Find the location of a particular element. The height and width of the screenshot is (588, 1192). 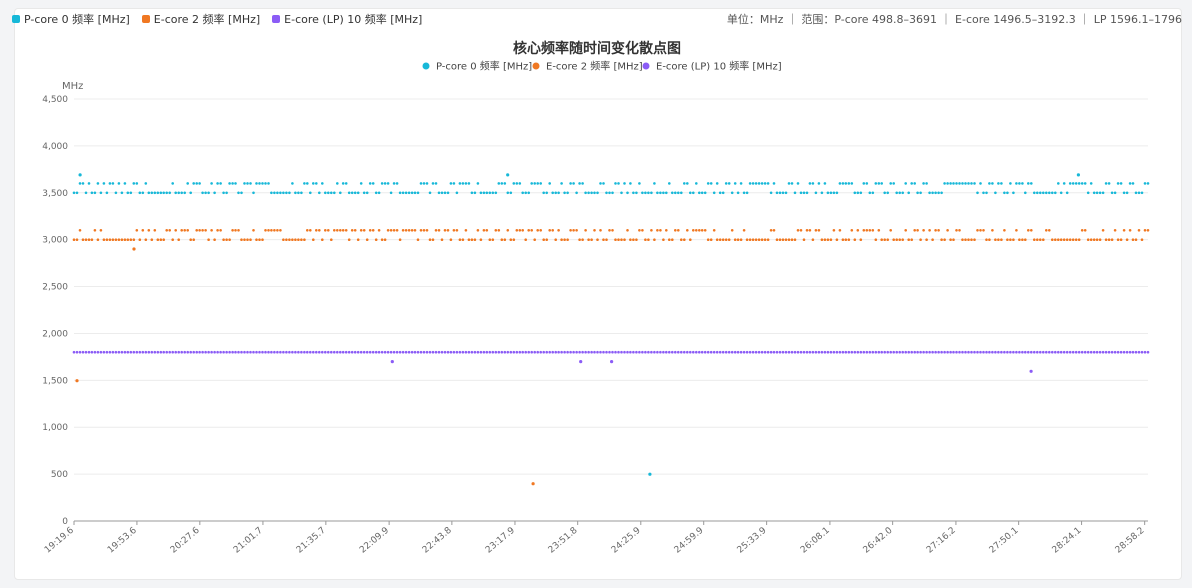

x-tick-label: 23:17.9 is located at coordinates (500, 540).